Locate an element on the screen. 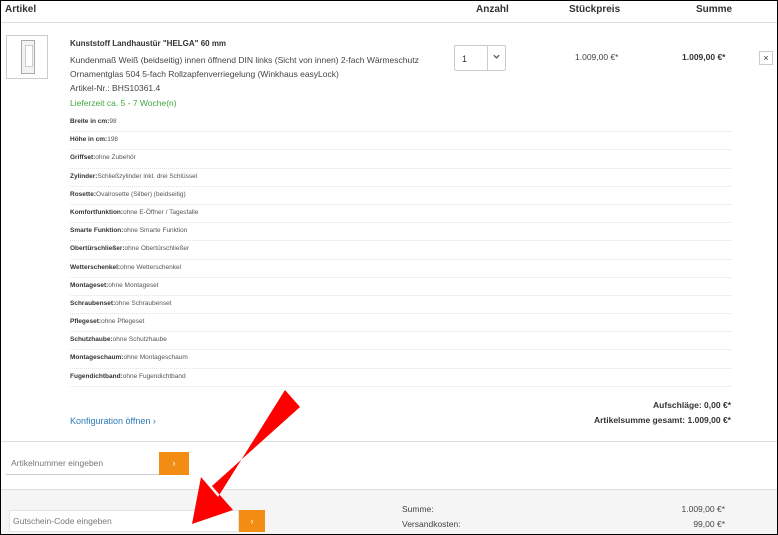  option-label: Montageschaum: is located at coordinates (97, 358).